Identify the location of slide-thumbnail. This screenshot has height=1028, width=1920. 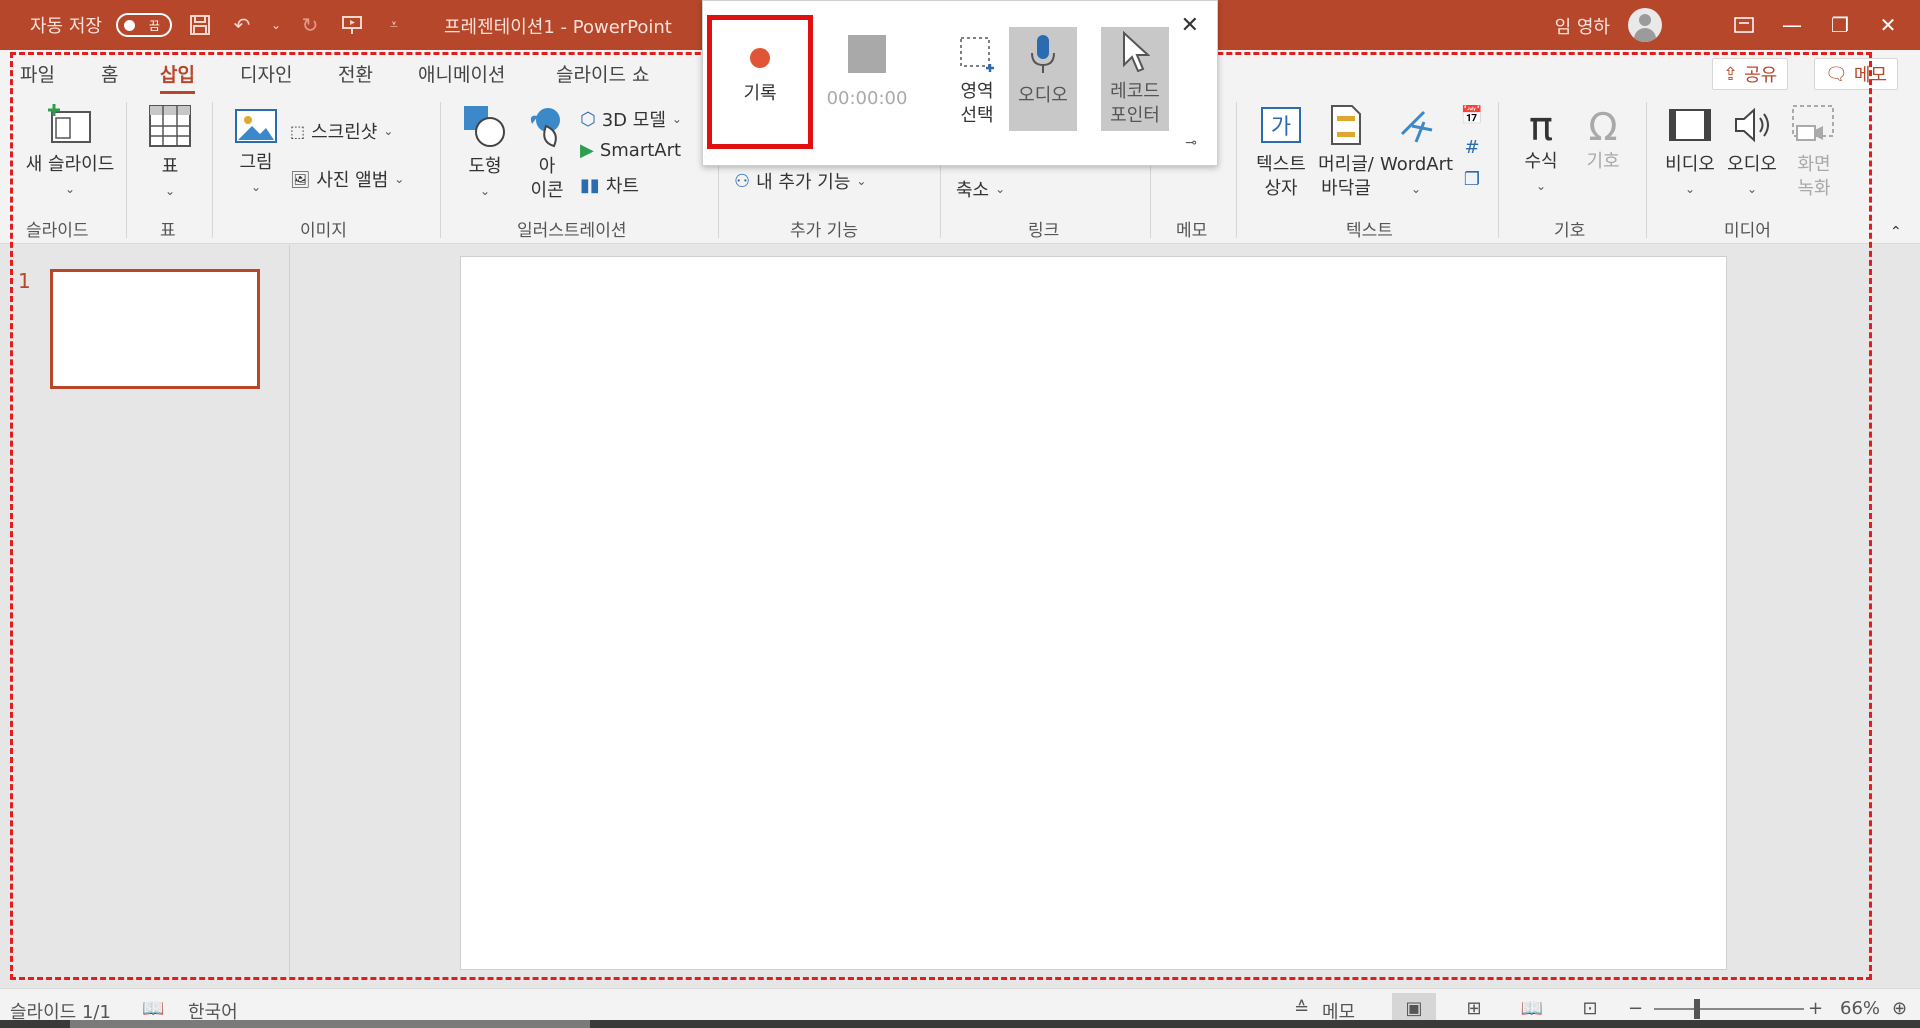
(155, 329).